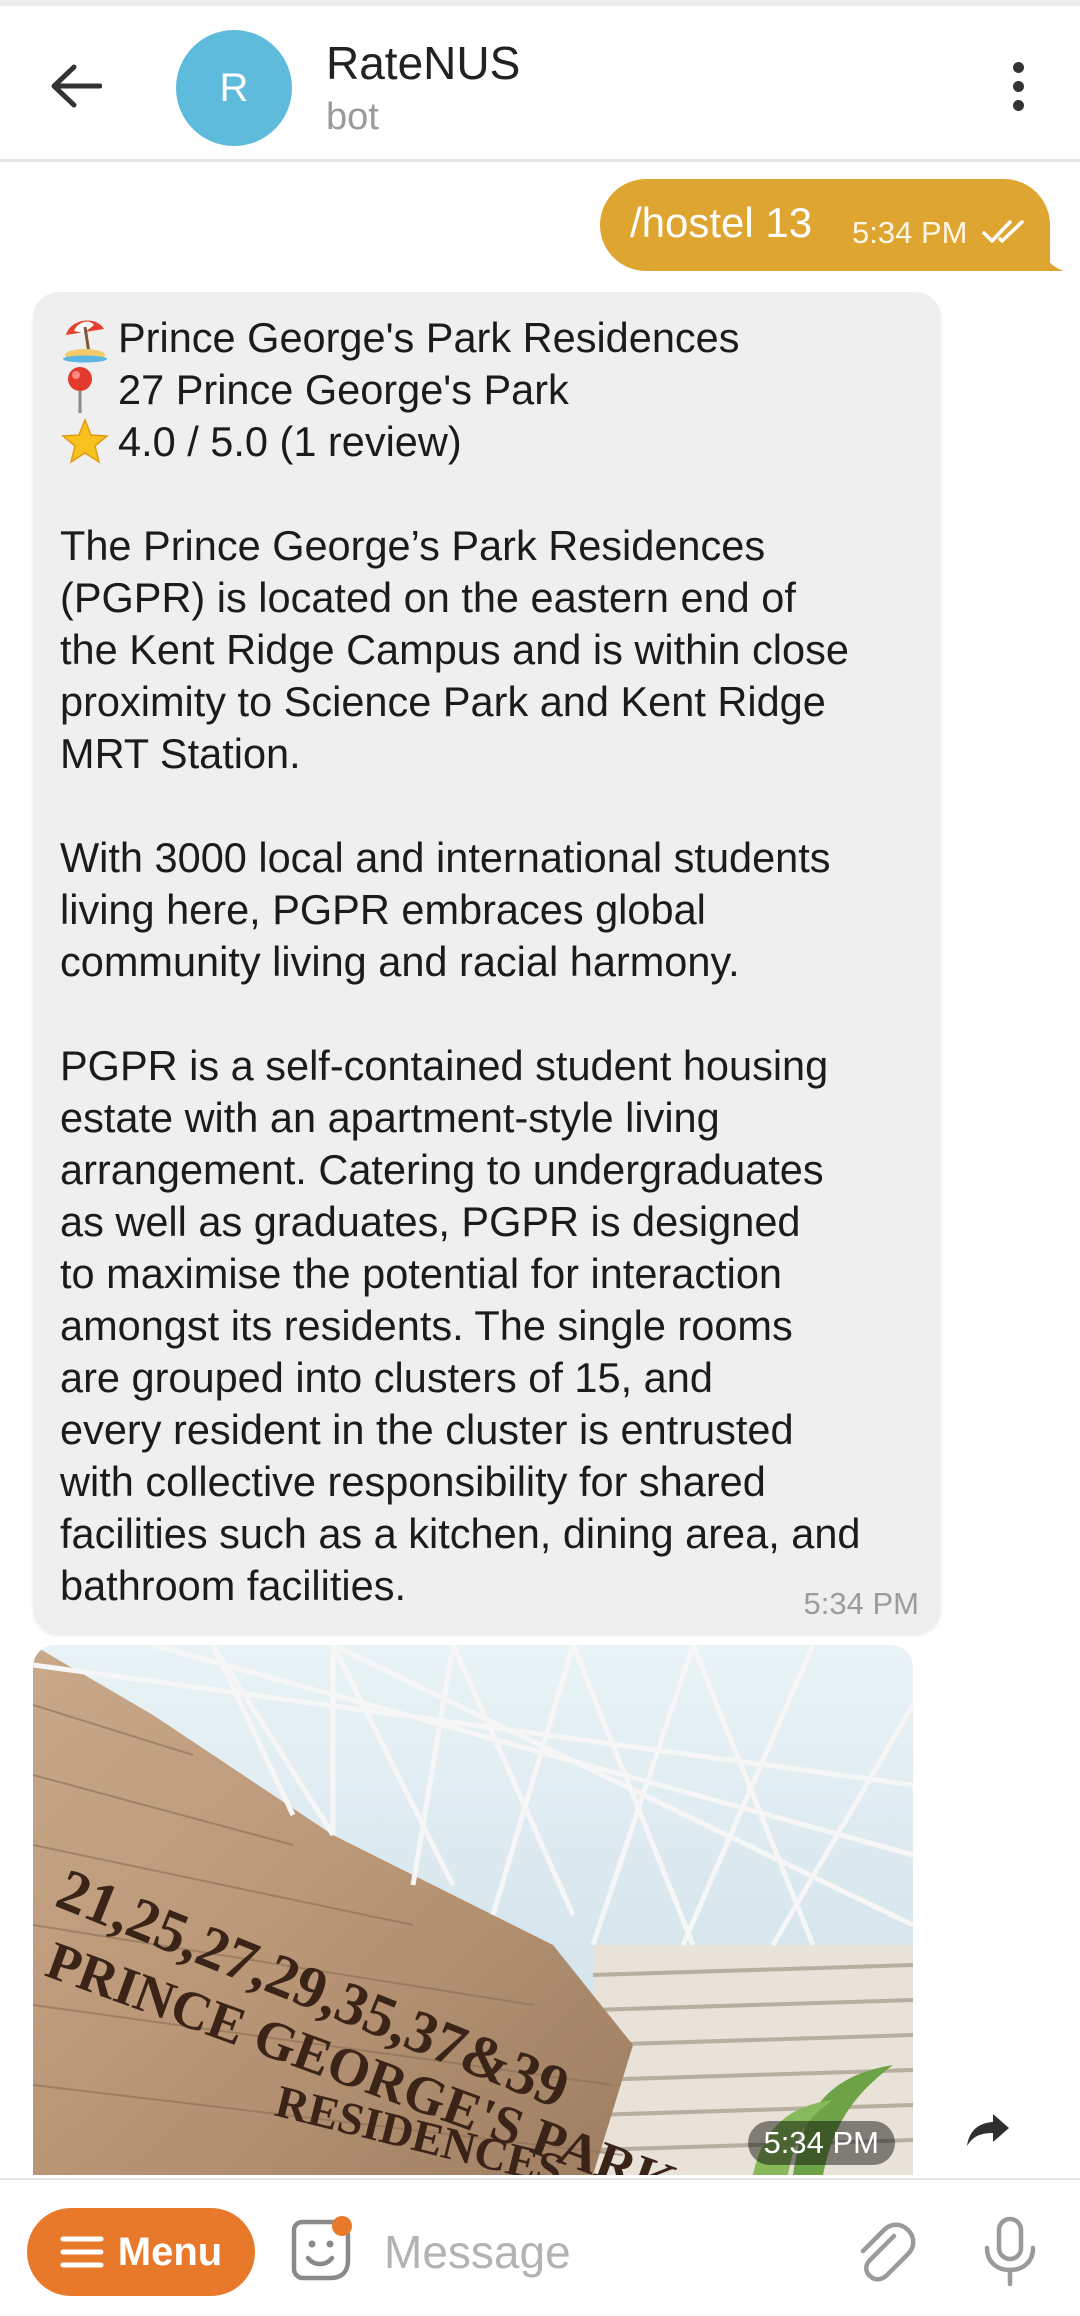 This screenshot has height=2316, width=1080. What do you see at coordinates (1052, 258) in the screenshot?
I see `bubble-tail` at bounding box center [1052, 258].